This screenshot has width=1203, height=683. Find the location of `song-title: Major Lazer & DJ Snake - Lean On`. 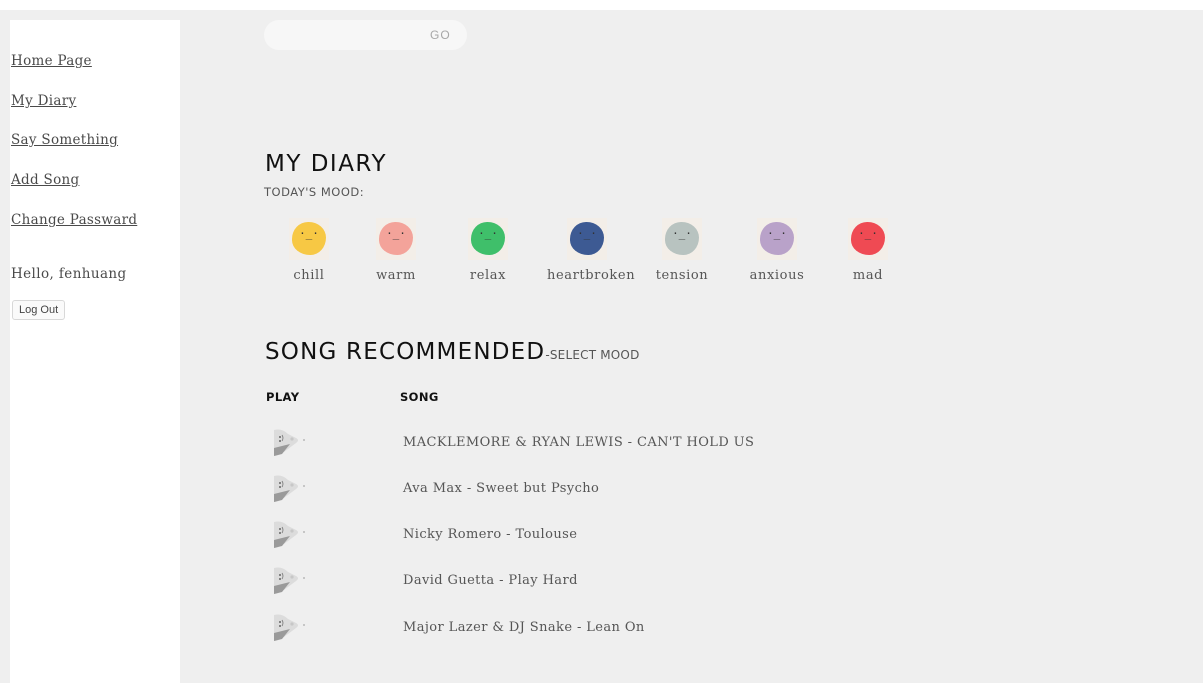

song-title: Major Lazer & DJ Snake - Lean On is located at coordinates (524, 627).